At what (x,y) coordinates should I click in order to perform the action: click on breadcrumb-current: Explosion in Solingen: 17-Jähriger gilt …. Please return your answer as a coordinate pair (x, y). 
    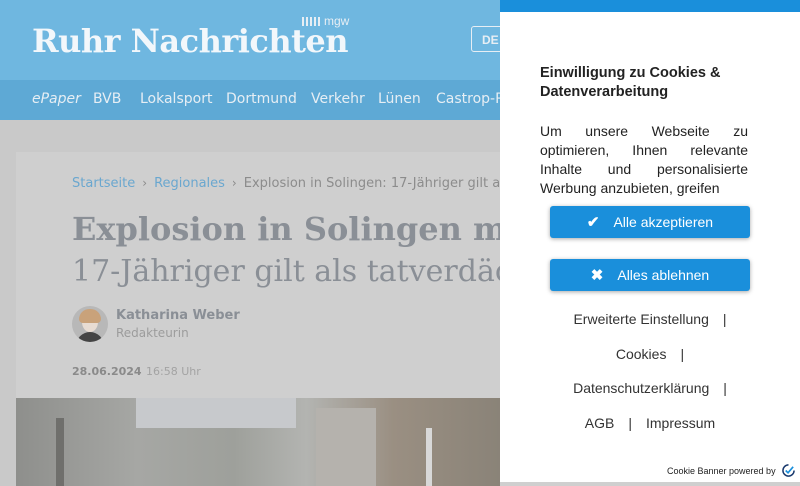
    Looking at the image, I should click on (381, 183).